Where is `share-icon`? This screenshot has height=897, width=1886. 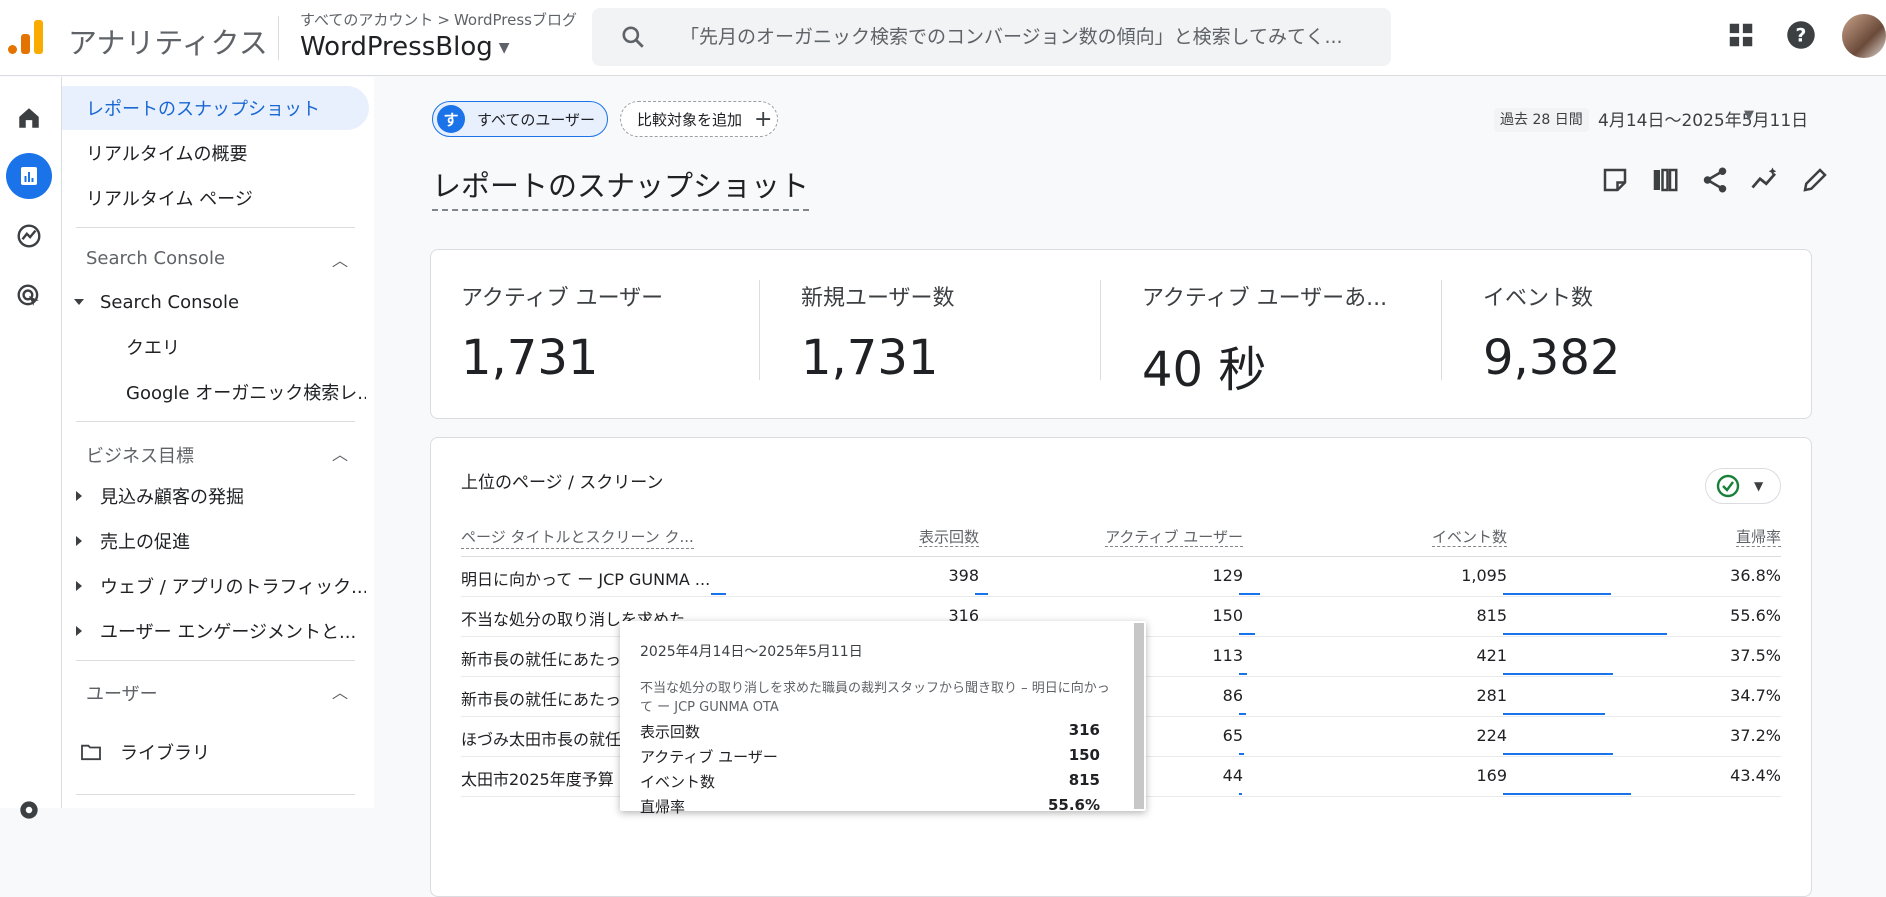 share-icon is located at coordinates (1715, 180).